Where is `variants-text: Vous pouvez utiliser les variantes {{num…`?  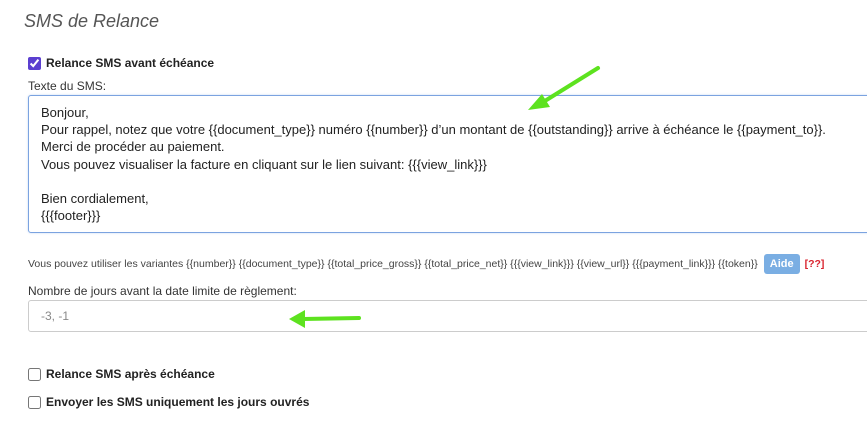 variants-text: Vous pouvez utiliser les variantes {{num… is located at coordinates (393, 264).